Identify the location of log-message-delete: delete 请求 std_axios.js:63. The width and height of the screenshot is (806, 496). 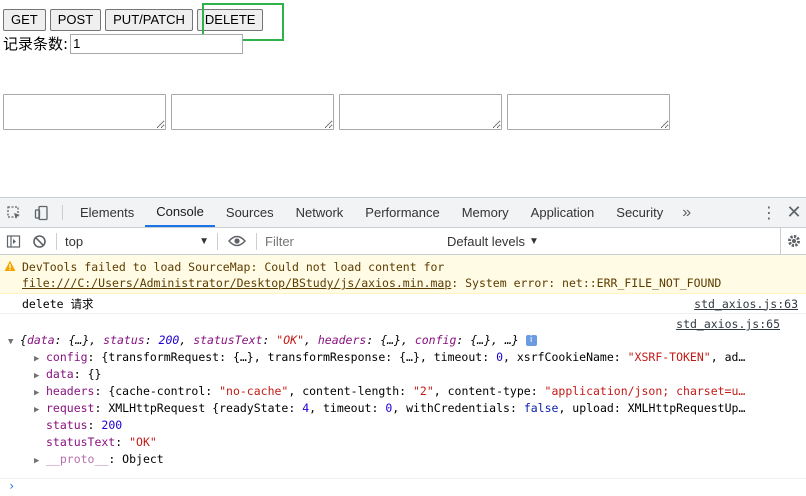
(403, 304).